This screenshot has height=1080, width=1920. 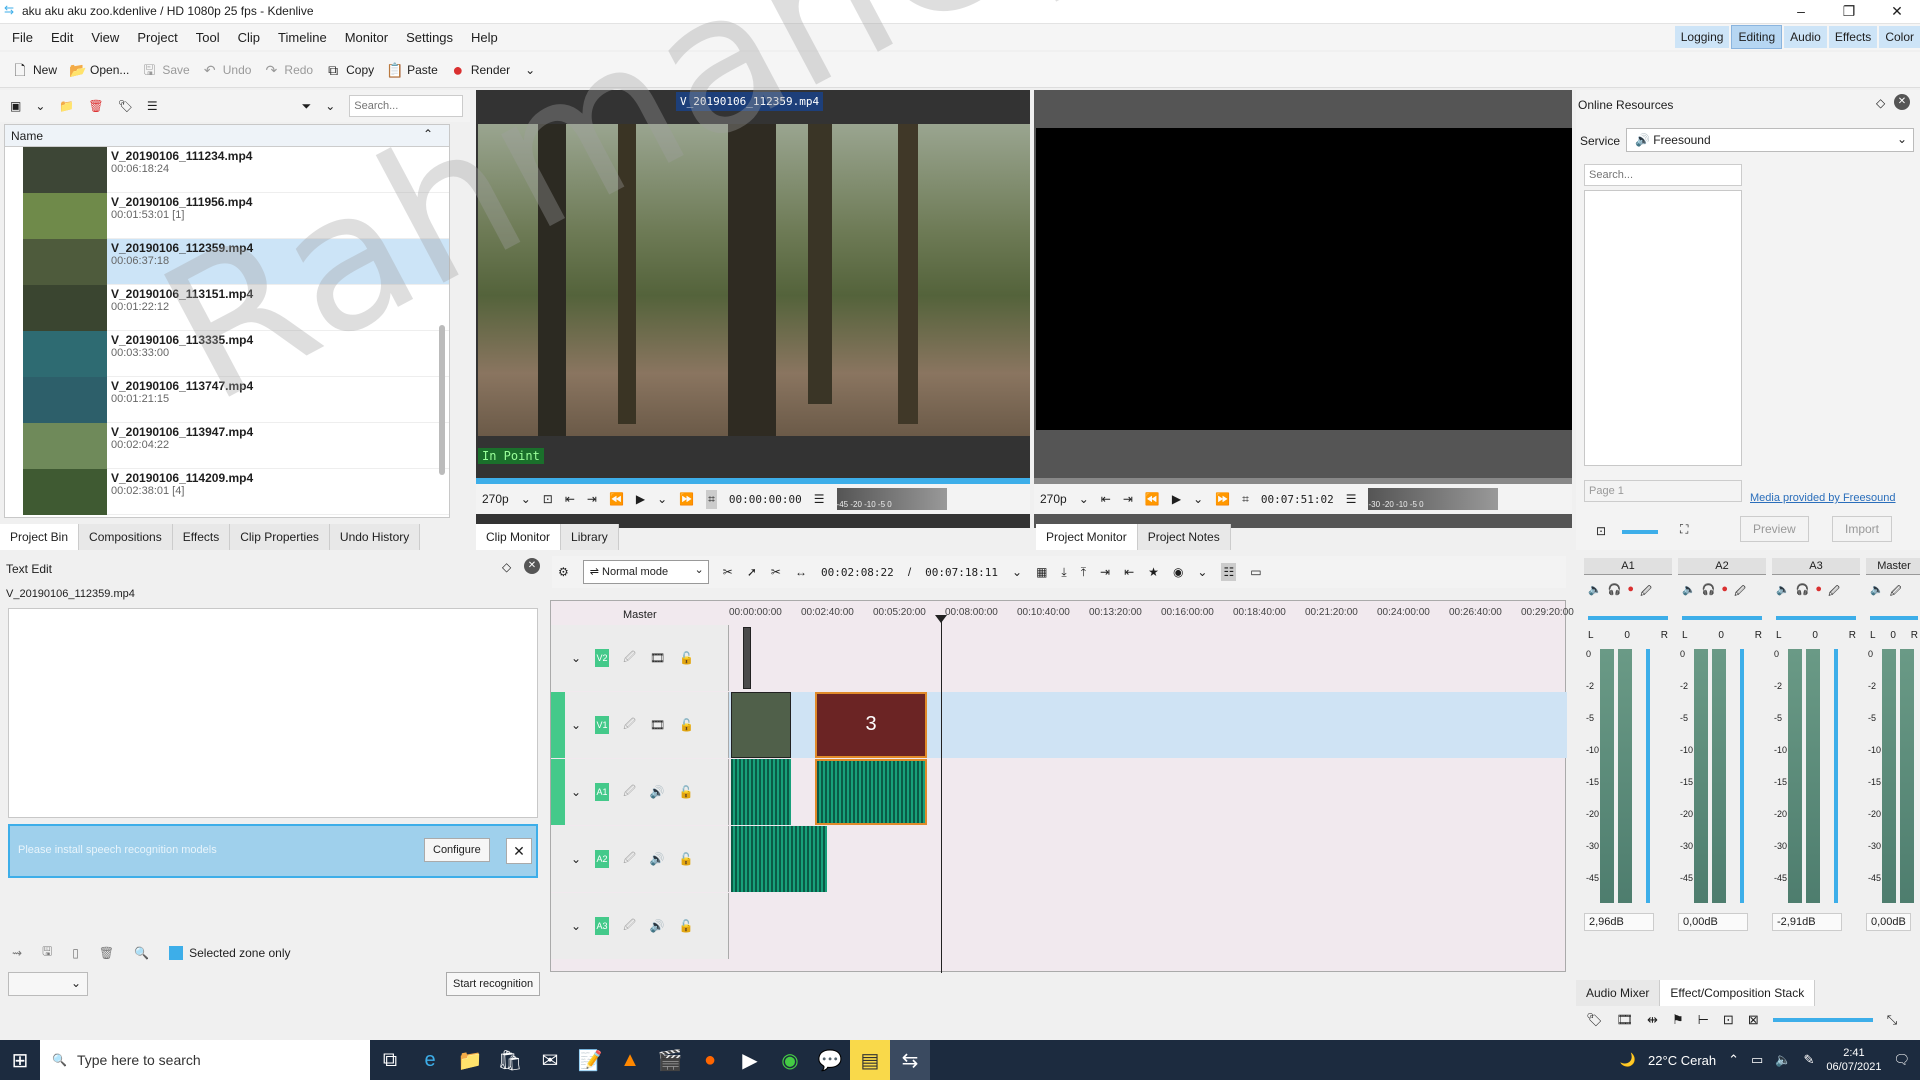 What do you see at coordinates (1853, 1060) in the screenshot?
I see `clock: 2:41 06/07/2021` at bounding box center [1853, 1060].